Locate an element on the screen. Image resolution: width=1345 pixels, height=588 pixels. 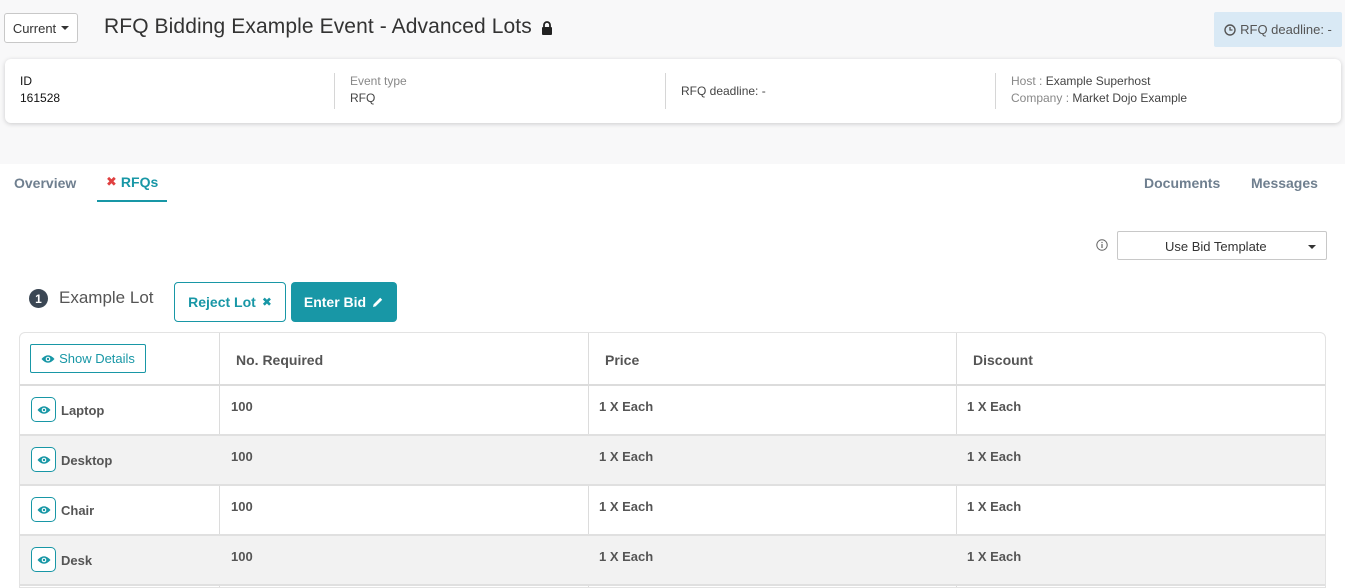
enter-bid-button: Enter Bid is located at coordinates (344, 302).